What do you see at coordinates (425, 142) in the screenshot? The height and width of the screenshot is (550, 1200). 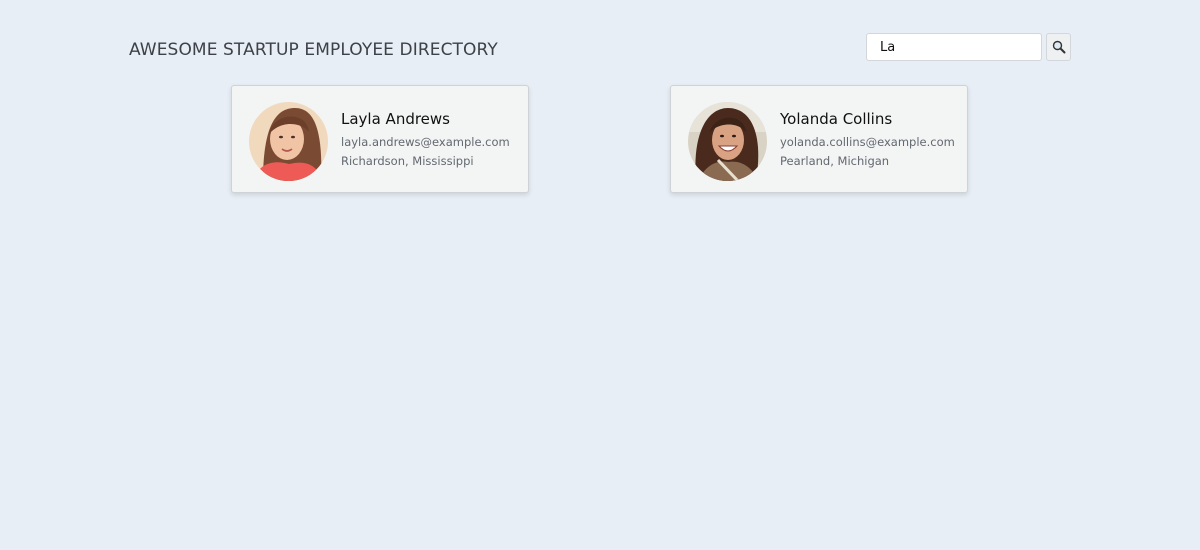 I see `employee-email: layla.andrews@example.com` at bounding box center [425, 142].